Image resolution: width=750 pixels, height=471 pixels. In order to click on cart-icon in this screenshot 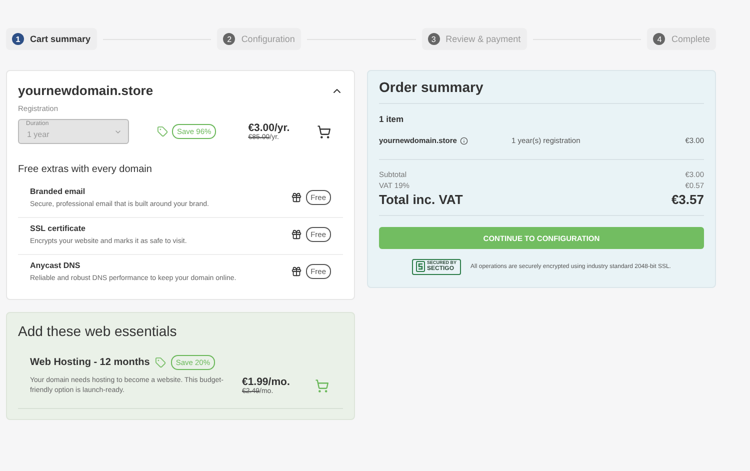, I will do `click(324, 131)`.